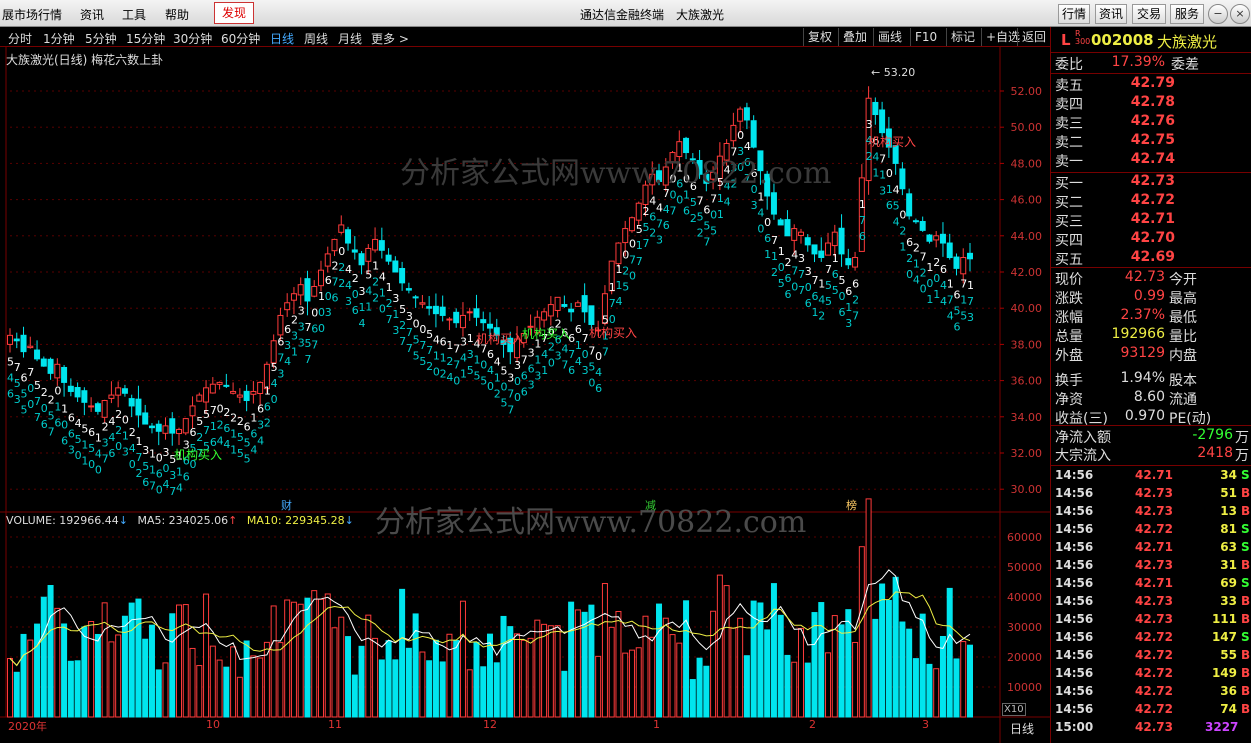 The height and width of the screenshot is (743, 1251). Describe the element at coordinates (192, 38) in the screenshot. I see `period-30min: 30分钟` at that location.